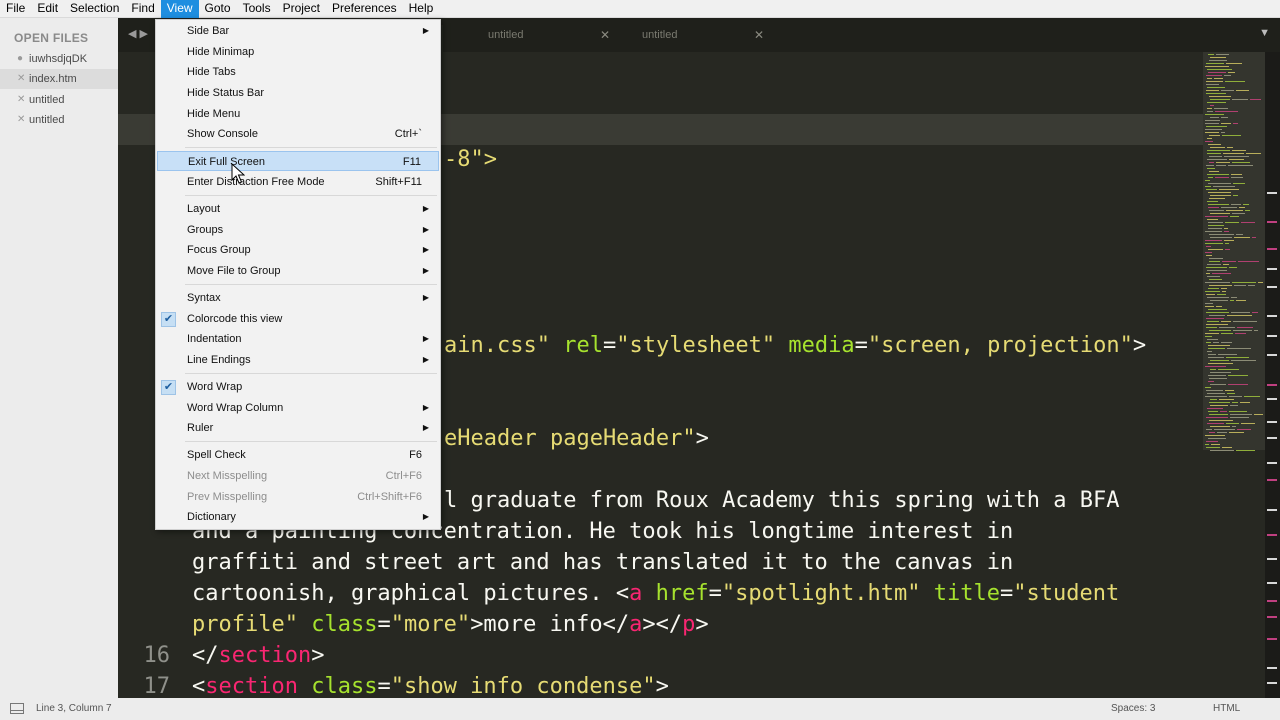 The width and height of the screenshot is (1280, 720). Describe the element at coordinates (179, 9) in the screenshot. I see `menu-view: View` at that location.